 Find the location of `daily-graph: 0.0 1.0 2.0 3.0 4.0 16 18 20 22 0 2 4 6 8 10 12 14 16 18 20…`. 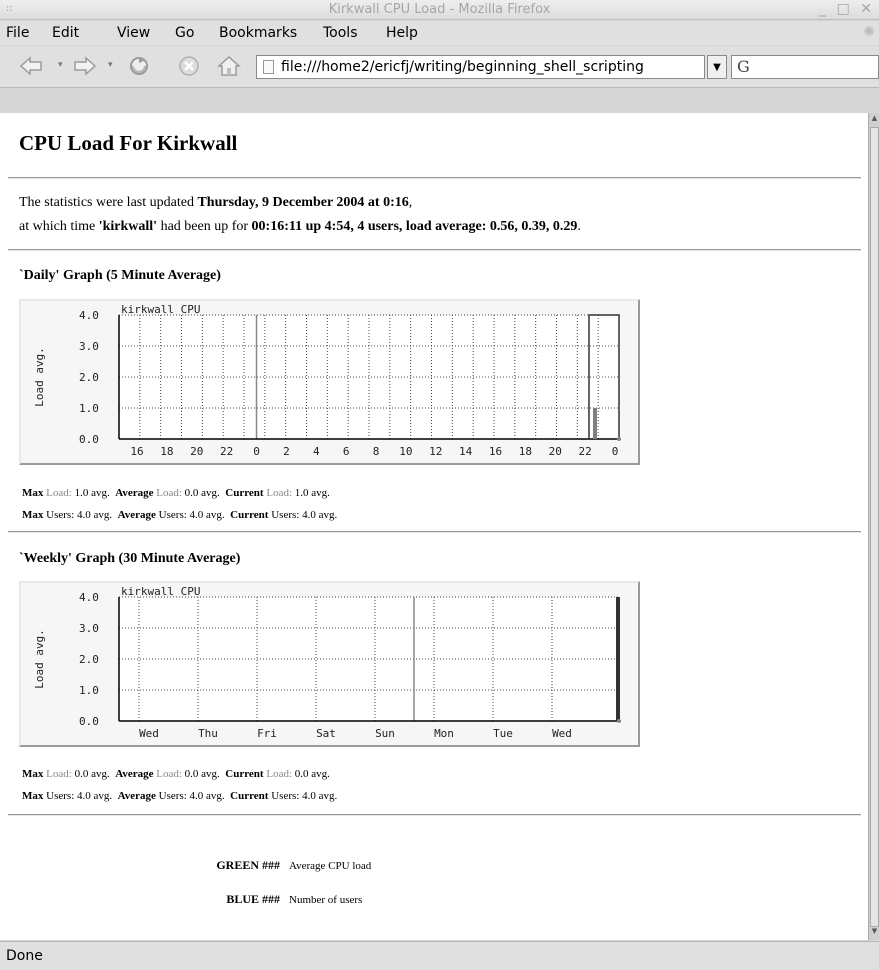

daily-graph: 0.0 1.0 2.0 3.0 4.0 16 18 20 22 0 2 4 6 8 10 12 14 16 18 20… is located at coordinates (329, 382).